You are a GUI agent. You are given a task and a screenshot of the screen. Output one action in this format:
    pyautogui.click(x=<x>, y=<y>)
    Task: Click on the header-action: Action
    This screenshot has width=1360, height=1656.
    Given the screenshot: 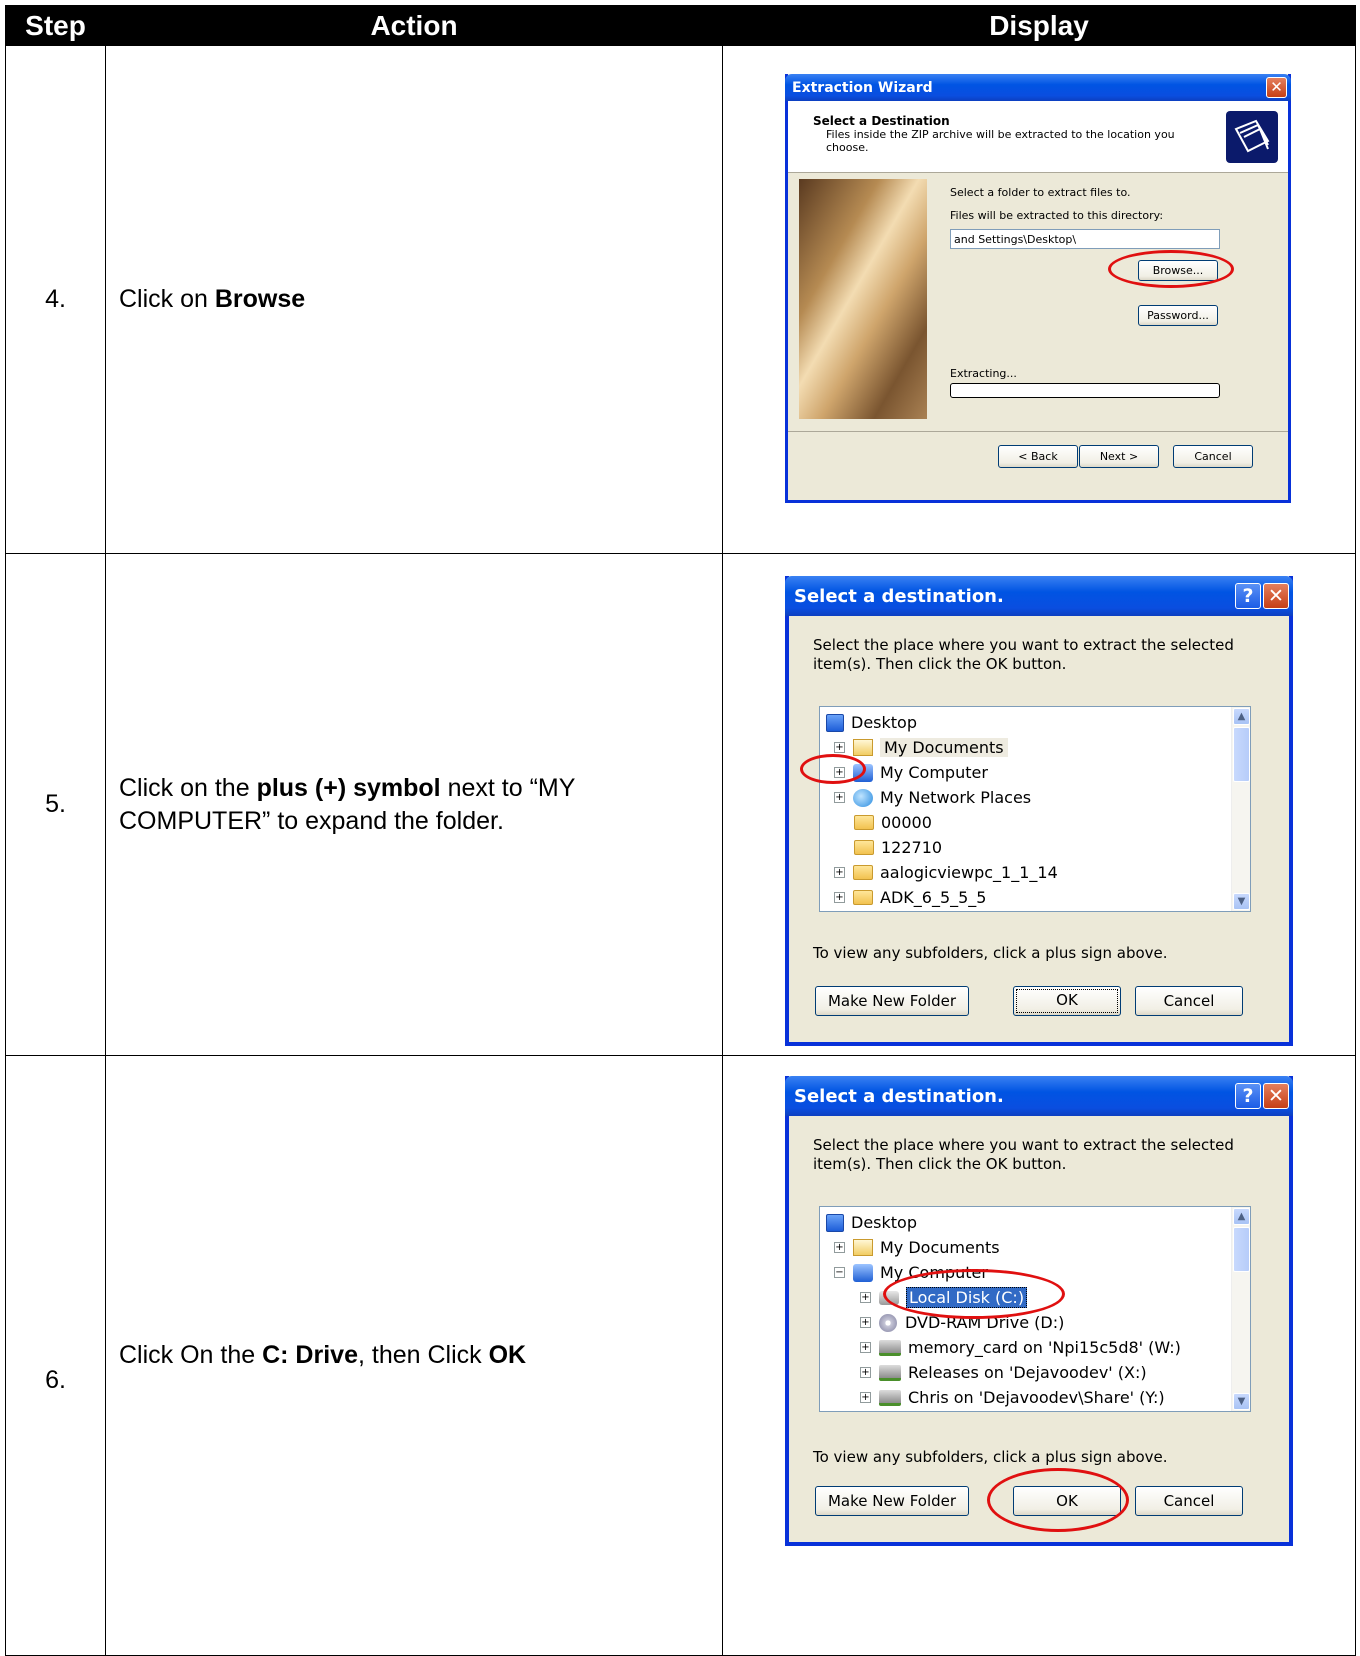 What is the action you would take?
    pyautogui.click(x=414, y=25)
    